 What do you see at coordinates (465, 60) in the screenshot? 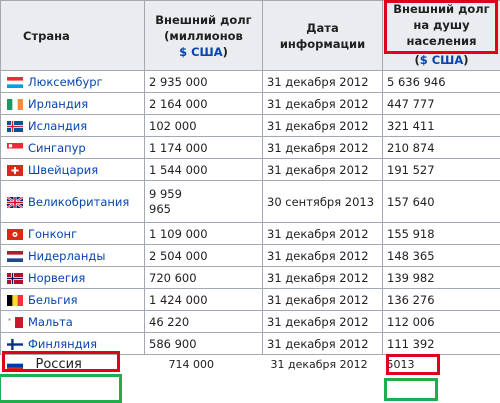
I see `header-percap-close: )` at bounding box center [465, 60].